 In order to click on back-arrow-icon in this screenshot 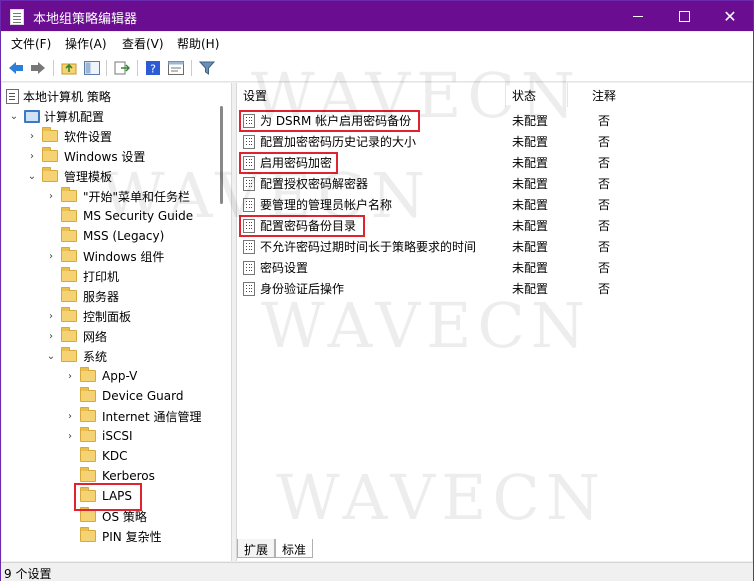, I will do `click(16, 68)`.